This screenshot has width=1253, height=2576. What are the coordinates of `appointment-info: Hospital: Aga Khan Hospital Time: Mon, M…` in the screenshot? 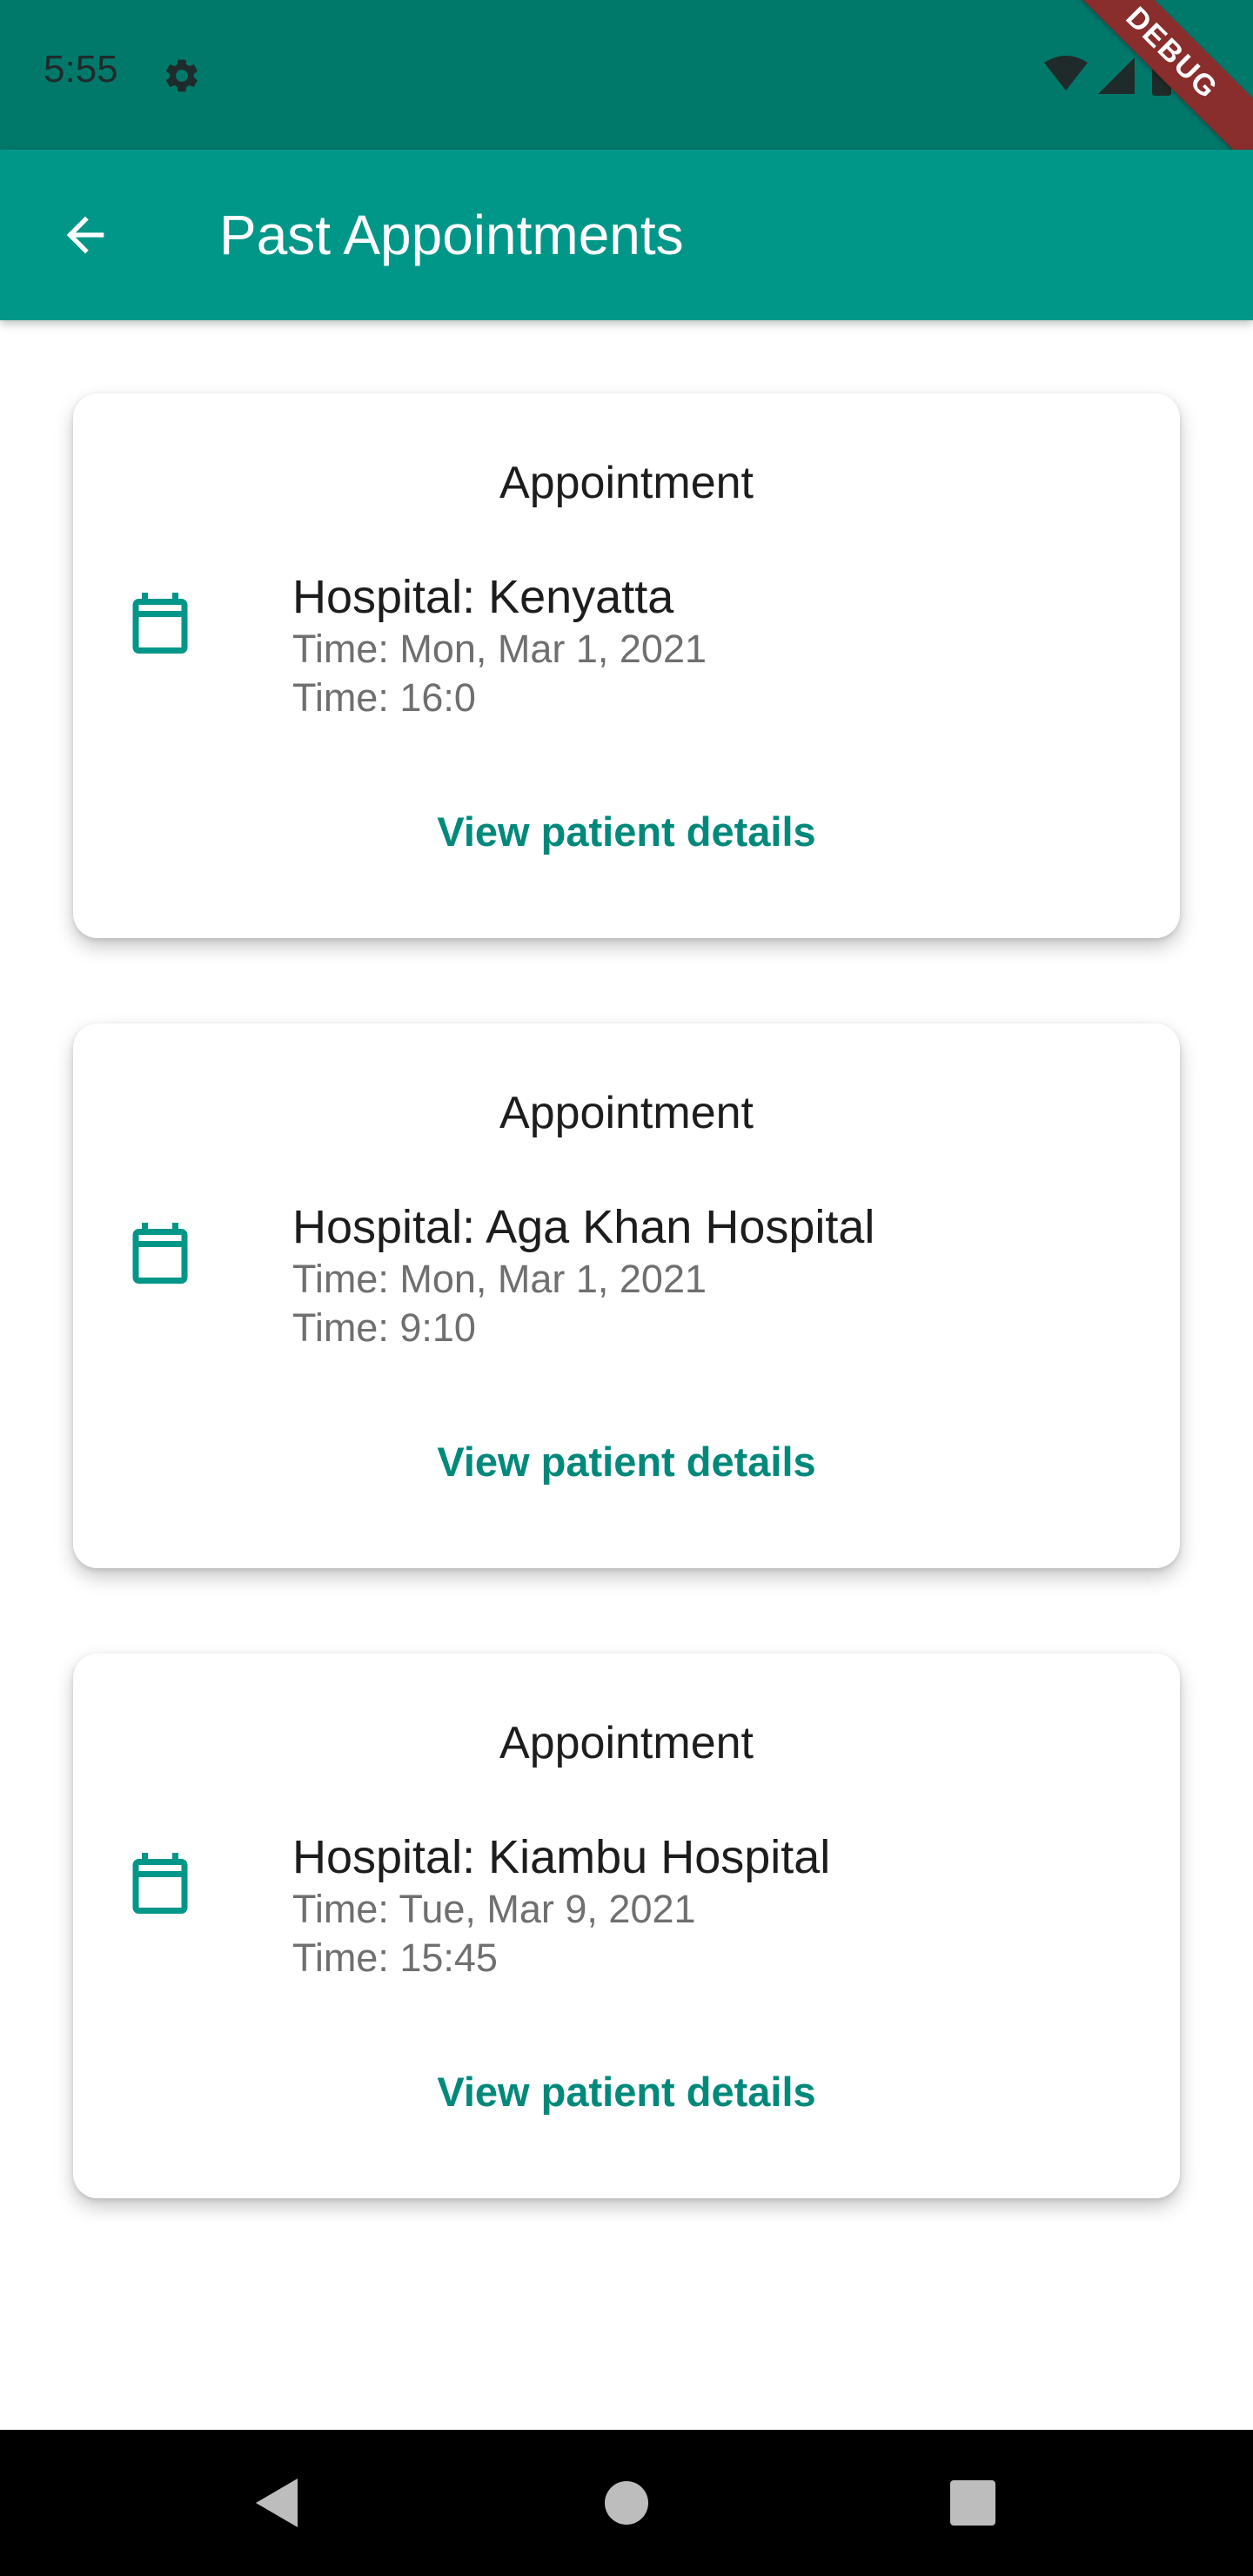 It's located at (583, 1275).